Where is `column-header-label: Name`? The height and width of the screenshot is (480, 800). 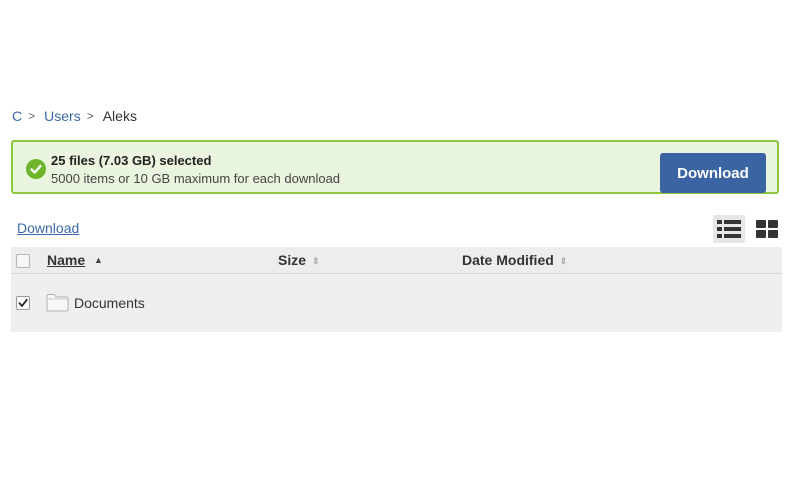
column-header-label: Name is located at coordinates (66, 260).